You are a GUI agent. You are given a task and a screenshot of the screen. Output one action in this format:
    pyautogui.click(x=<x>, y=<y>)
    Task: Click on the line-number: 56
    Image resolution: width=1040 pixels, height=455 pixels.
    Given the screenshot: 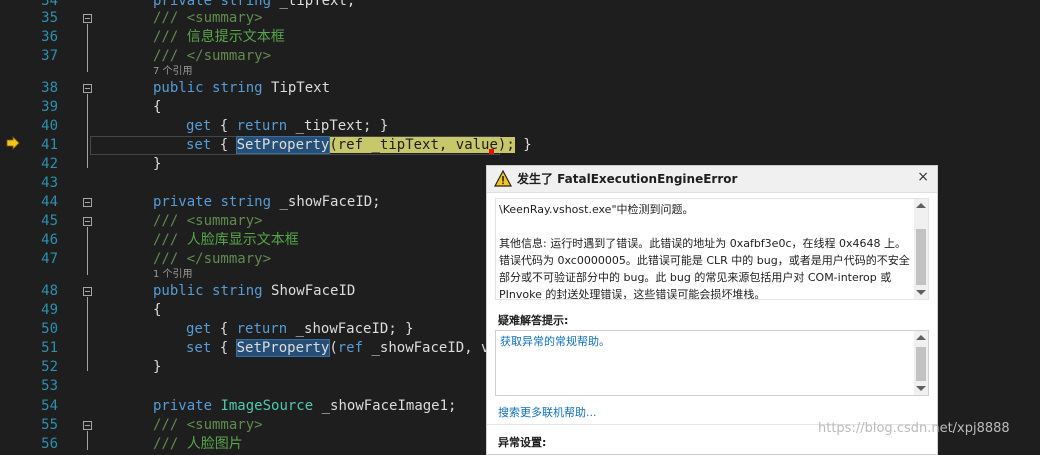 What is the action you would take?
    pyautogui.click(x=49, y=444)
    